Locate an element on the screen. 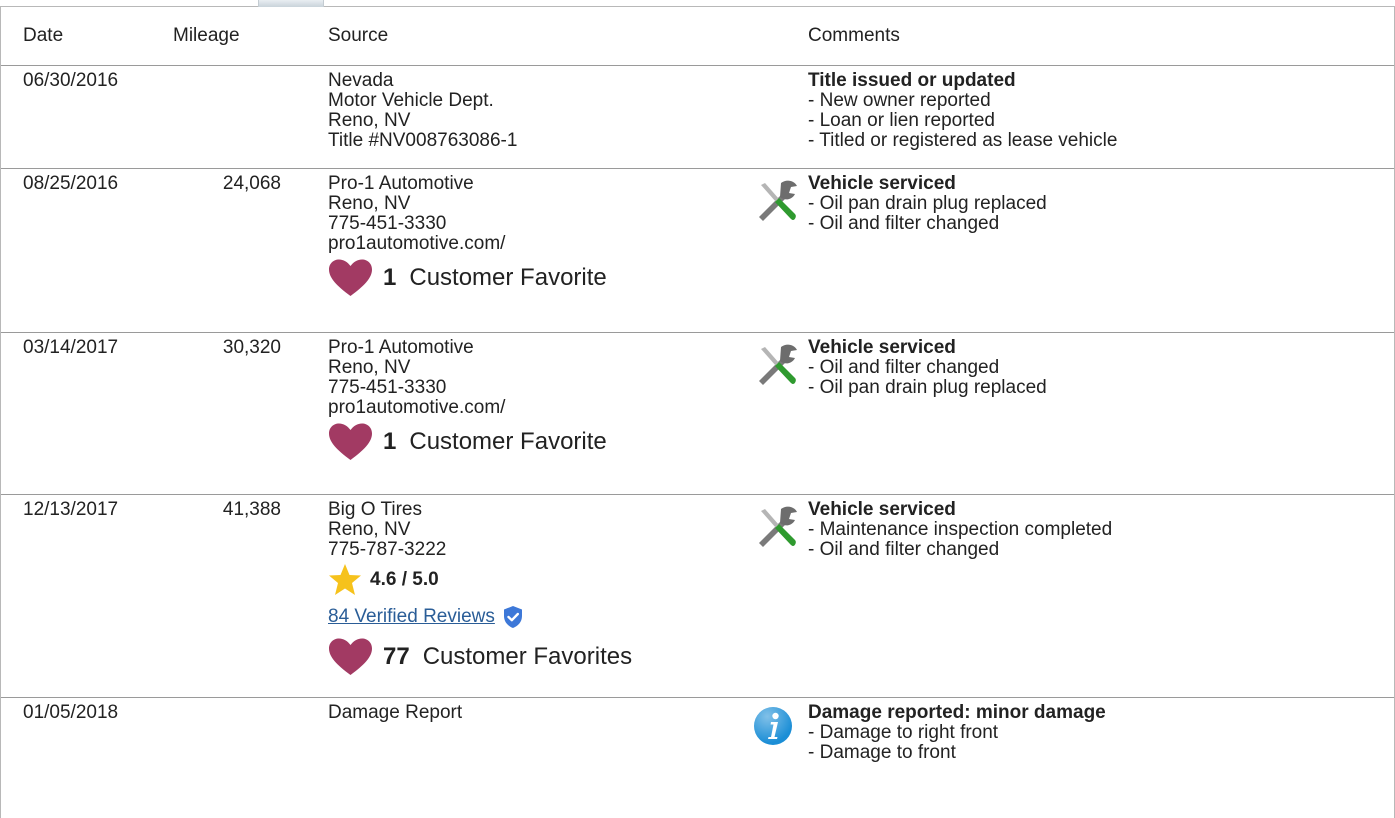  header-comments: Comments is located at coordinates (854, 35).